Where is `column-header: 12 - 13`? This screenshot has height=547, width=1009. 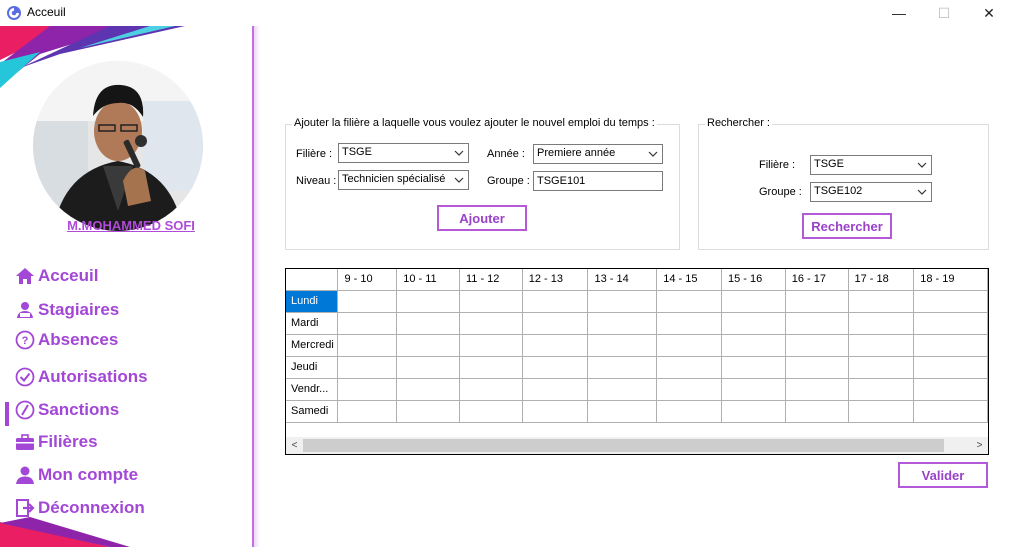 column-header: 12 - 13 is located at coordinates (555, 280).